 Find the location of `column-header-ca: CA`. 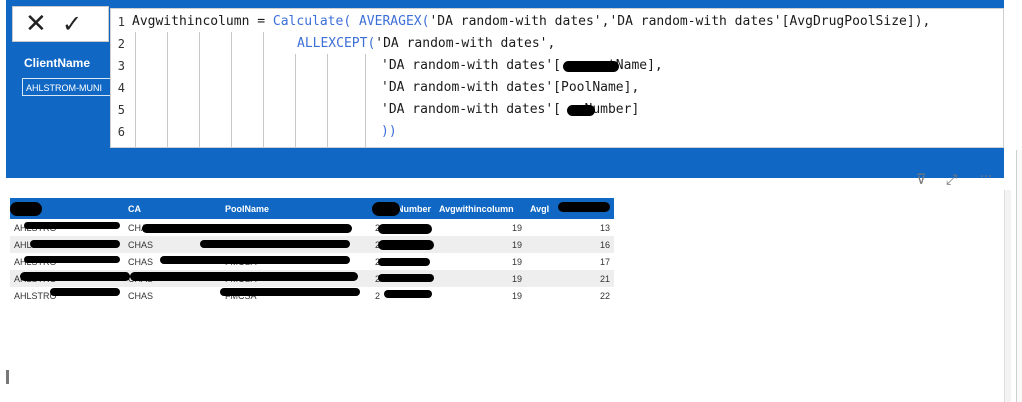

column-header-ca: CA is located at coordinates (172, 208).